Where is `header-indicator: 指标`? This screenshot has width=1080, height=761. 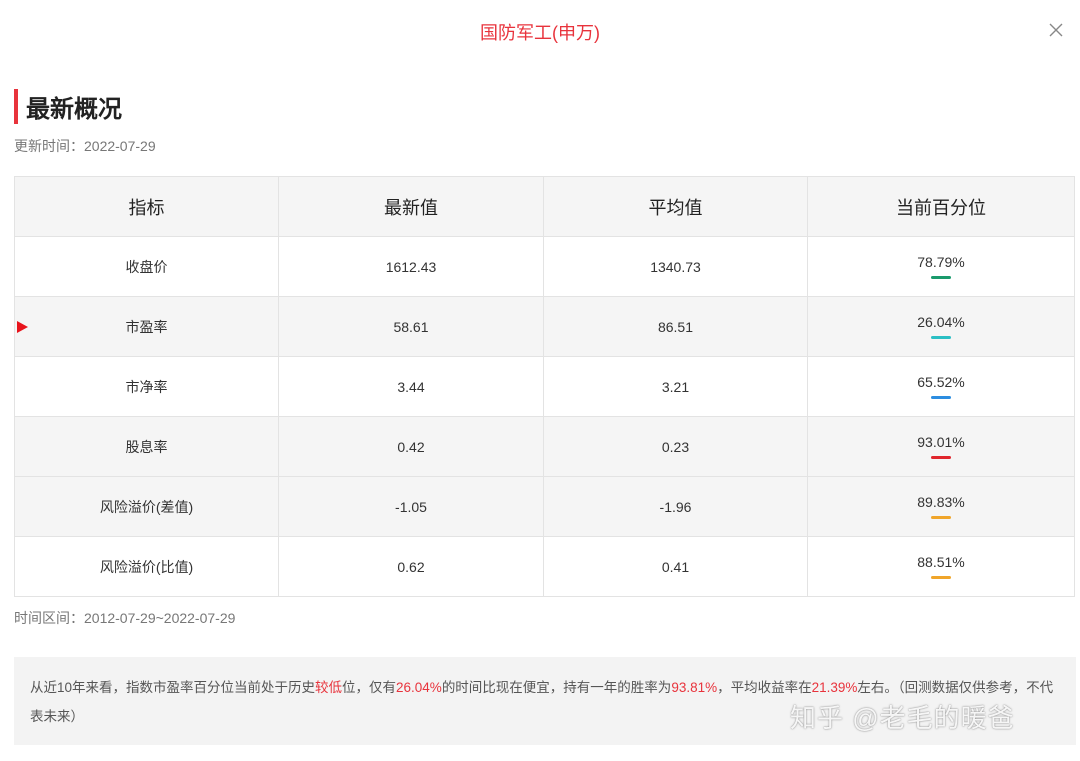
header-indicator: 指标 is located at coordinates (146, 206).